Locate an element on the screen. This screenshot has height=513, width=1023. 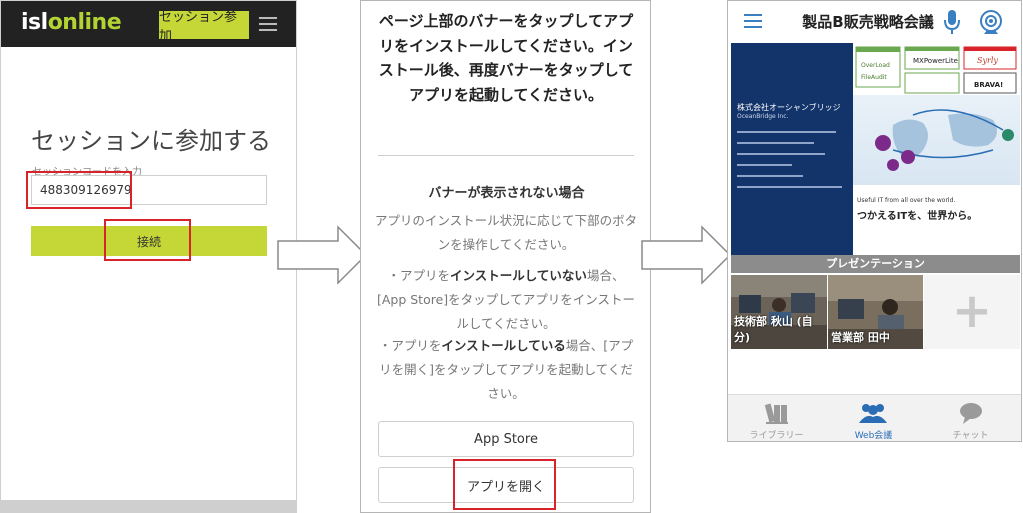
slide-tagline-en: Useful IT from all over the world. is located at coordinates (906, 200).